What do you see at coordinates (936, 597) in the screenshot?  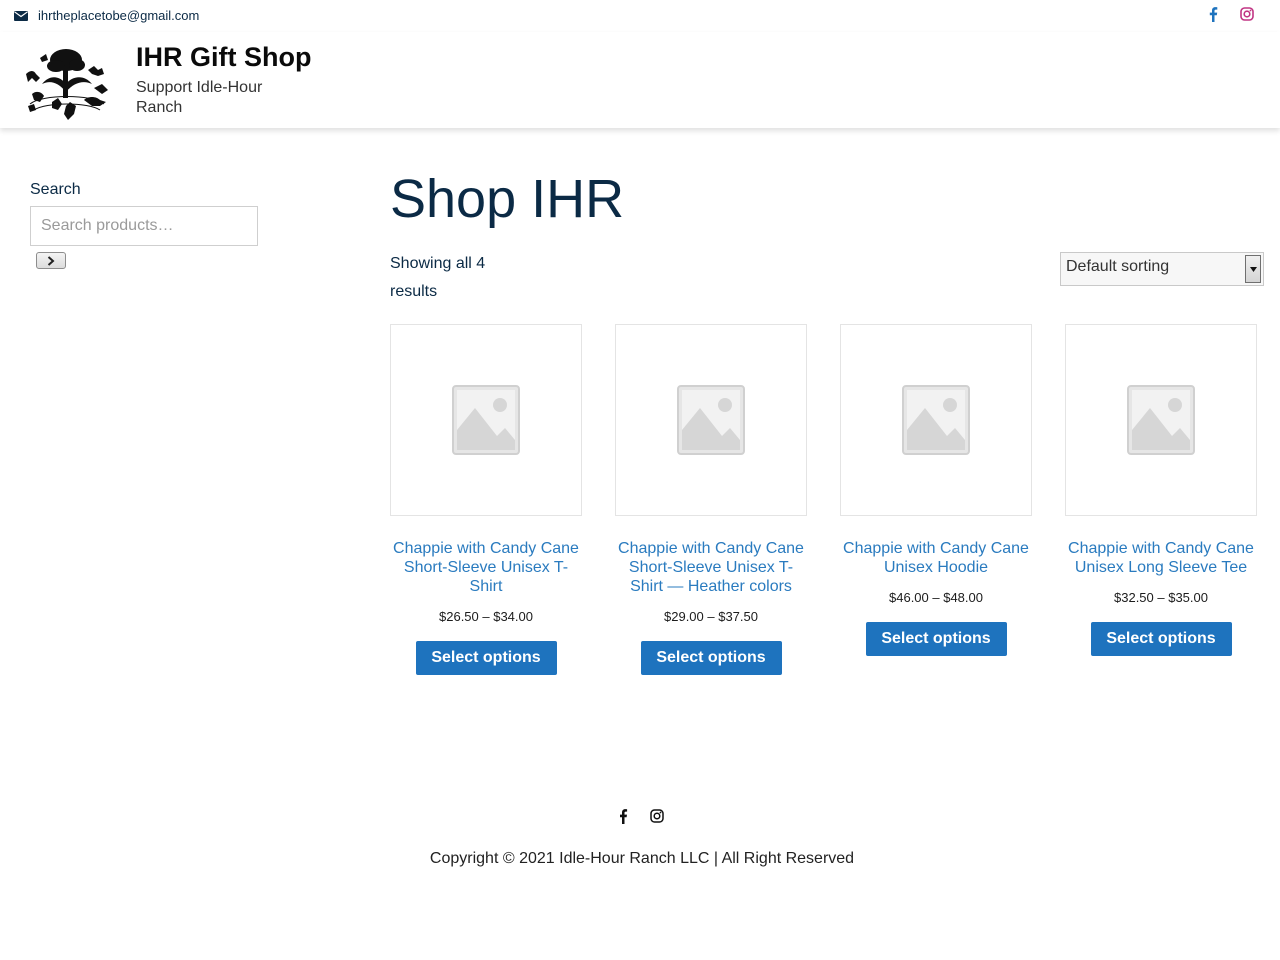 I see `product-price: $46.00 – $48.00` at bounding box center [936, 597].